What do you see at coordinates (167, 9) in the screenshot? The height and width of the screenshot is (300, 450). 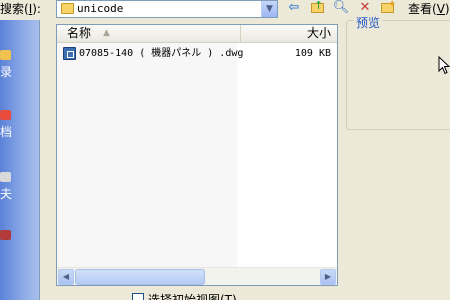 I see `lookin-combobox: unicode ▼` at bounding box center [167, 9].